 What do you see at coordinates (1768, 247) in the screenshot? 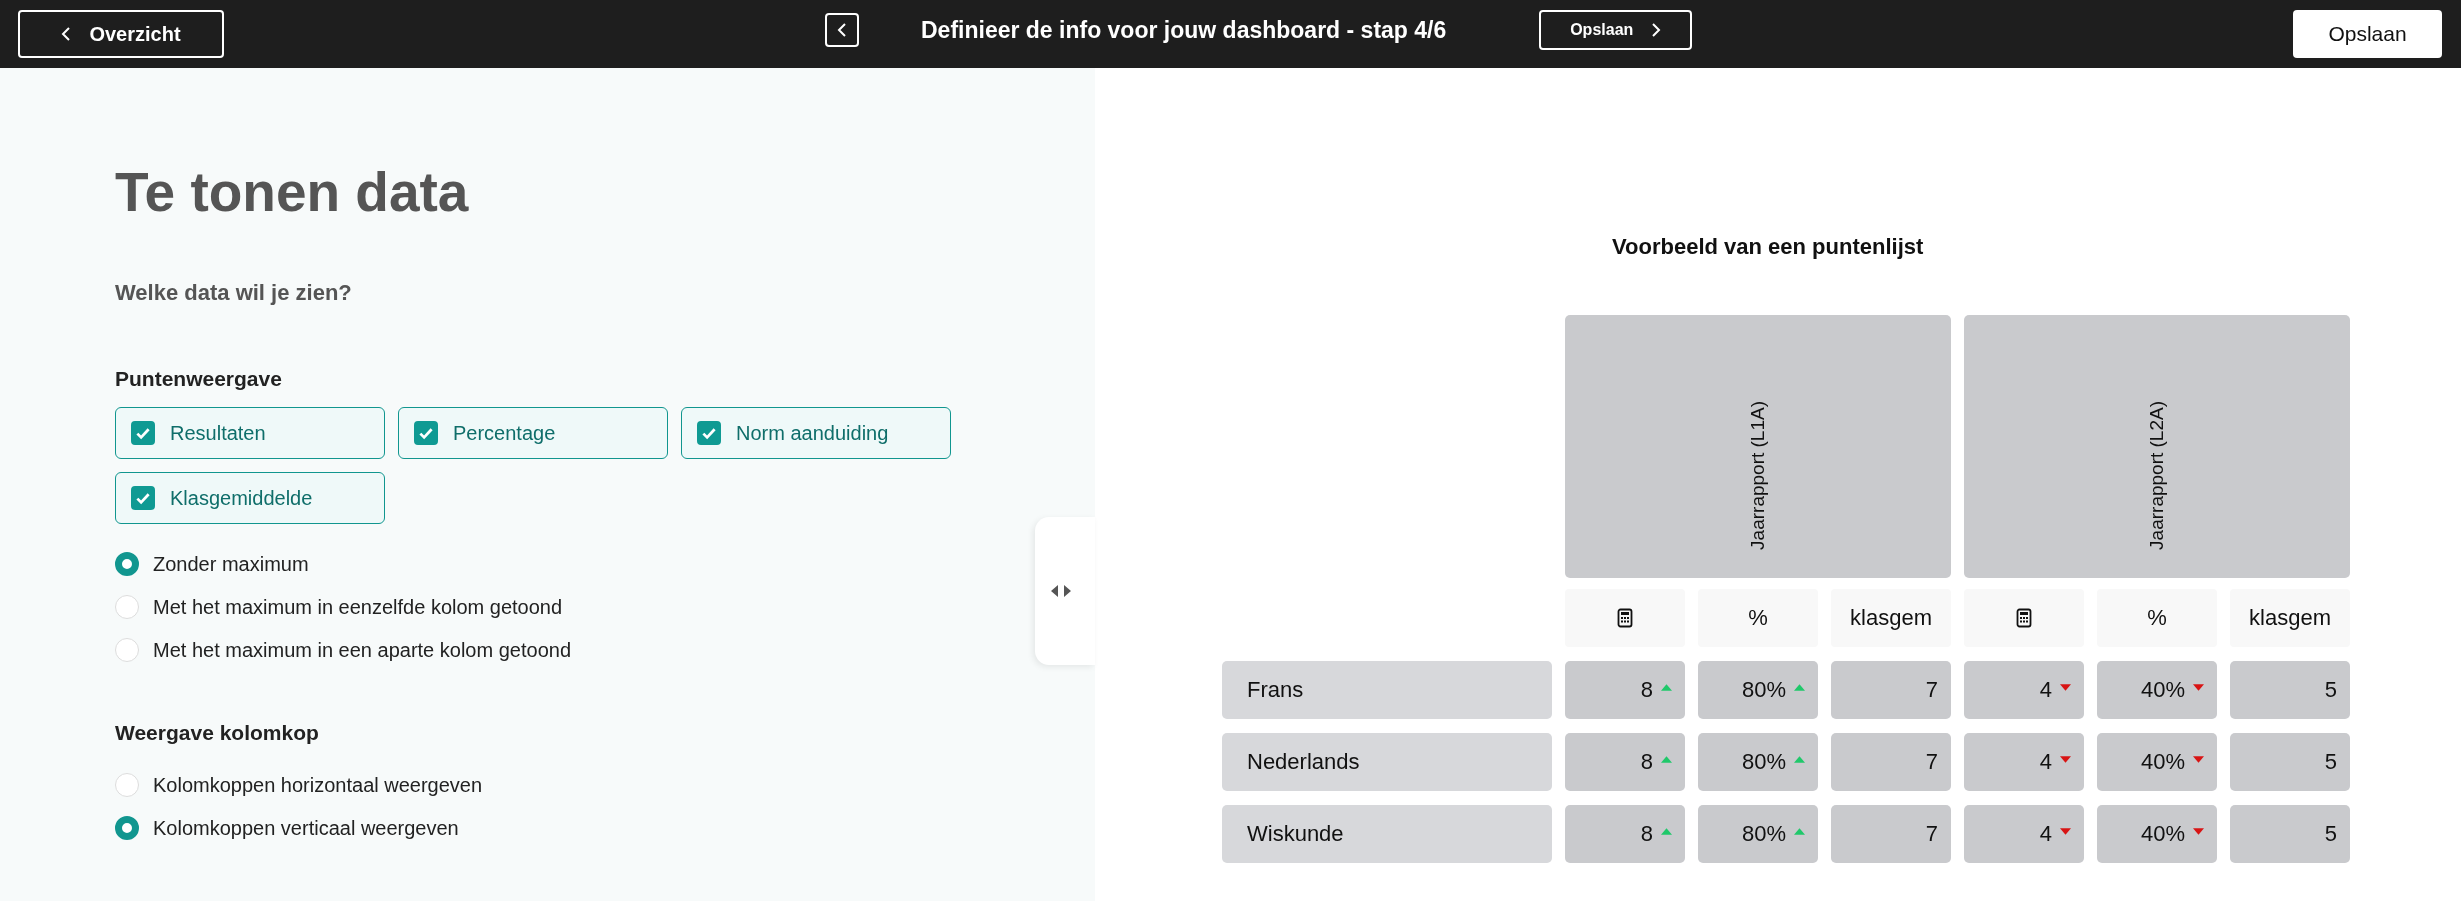
I see `preview-title: Voorbeeld van een puntenlijst` at bounding box center [1768, 247].